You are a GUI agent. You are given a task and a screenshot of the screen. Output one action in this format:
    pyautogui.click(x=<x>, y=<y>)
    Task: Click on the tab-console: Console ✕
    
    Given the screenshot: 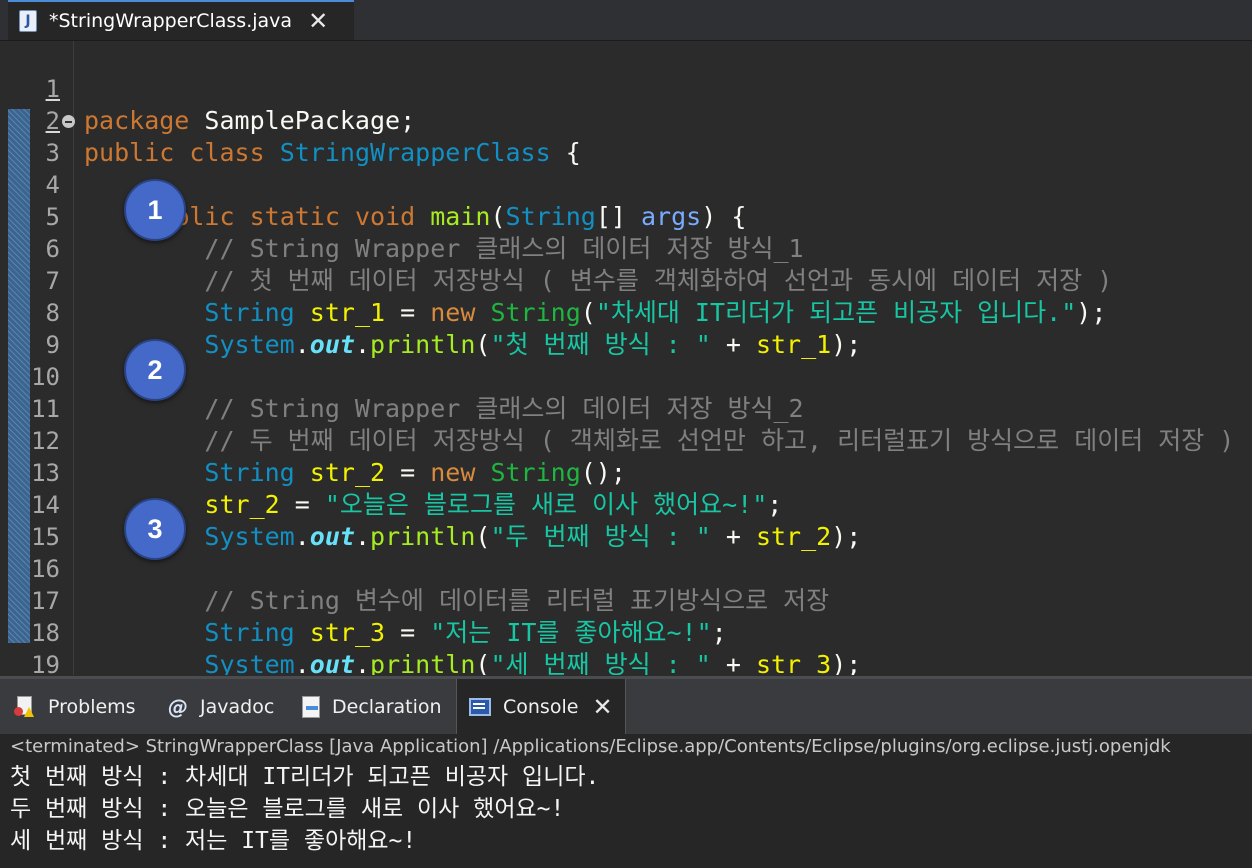 What is the action you would take?
    pyautogui.click(x=541, y=706)
    